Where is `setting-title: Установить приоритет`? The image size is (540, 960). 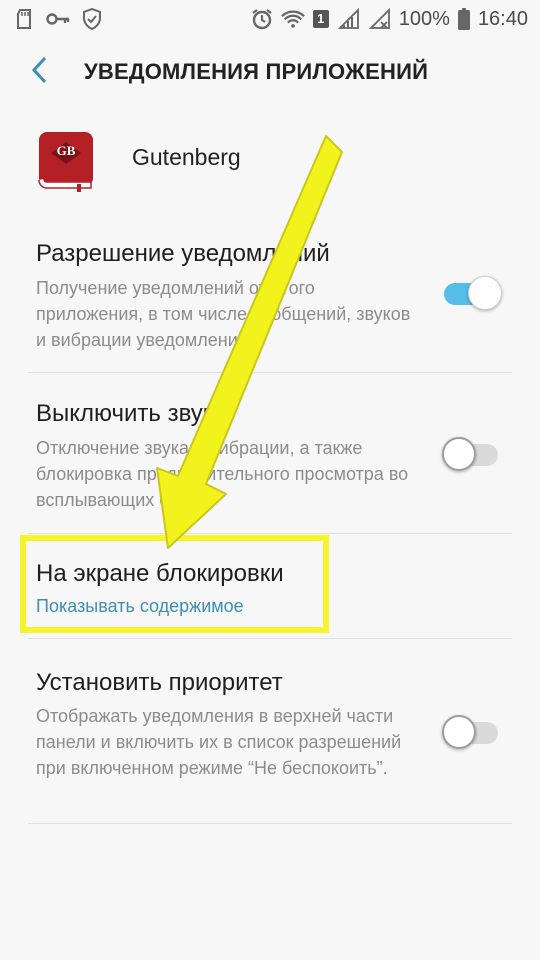
setting-title: Установить приоритет is located at coordinates (159, 682).